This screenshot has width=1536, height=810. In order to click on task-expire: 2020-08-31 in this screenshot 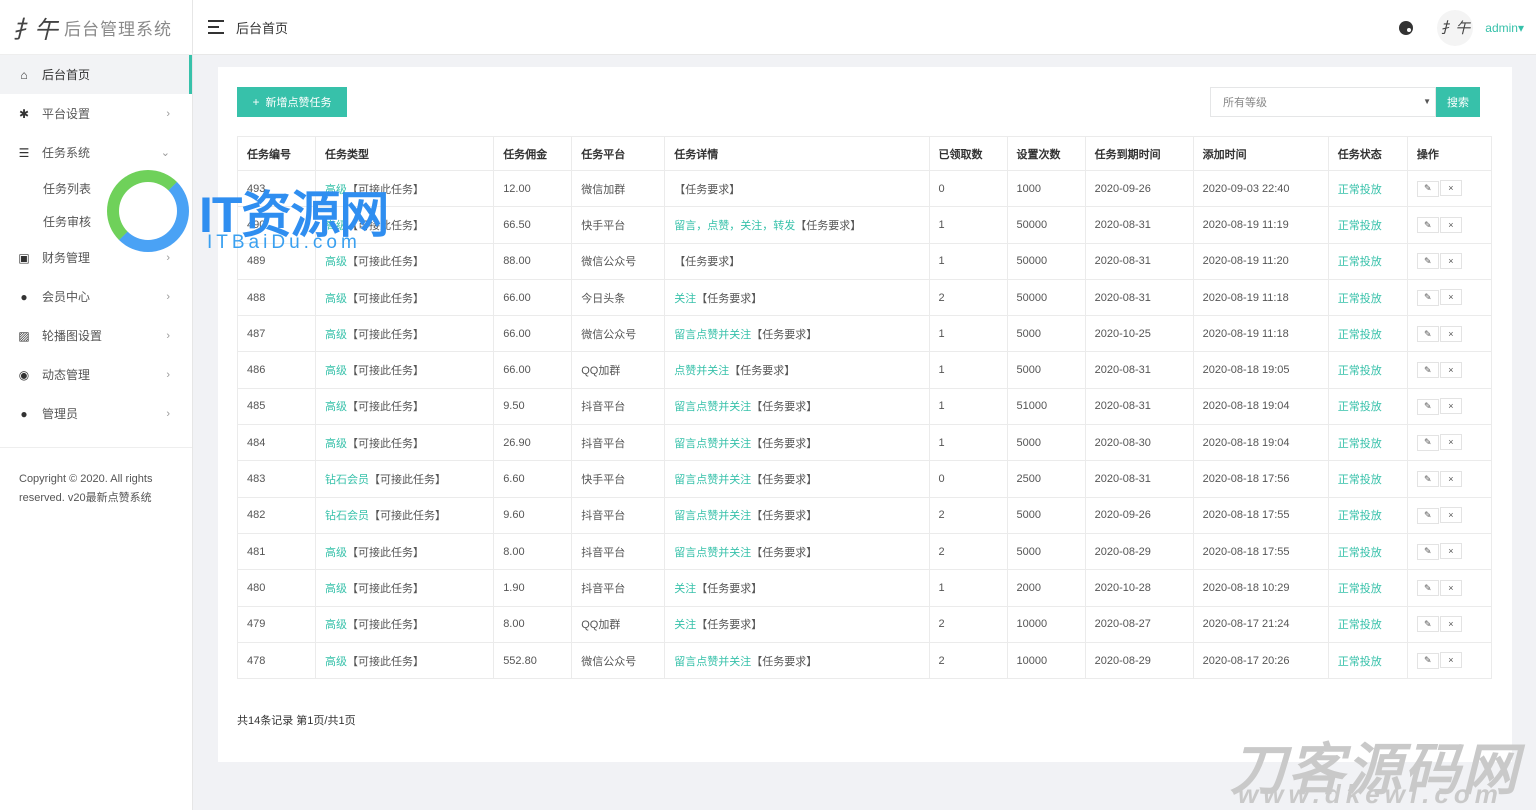, I will do `click(1139, 297)`.